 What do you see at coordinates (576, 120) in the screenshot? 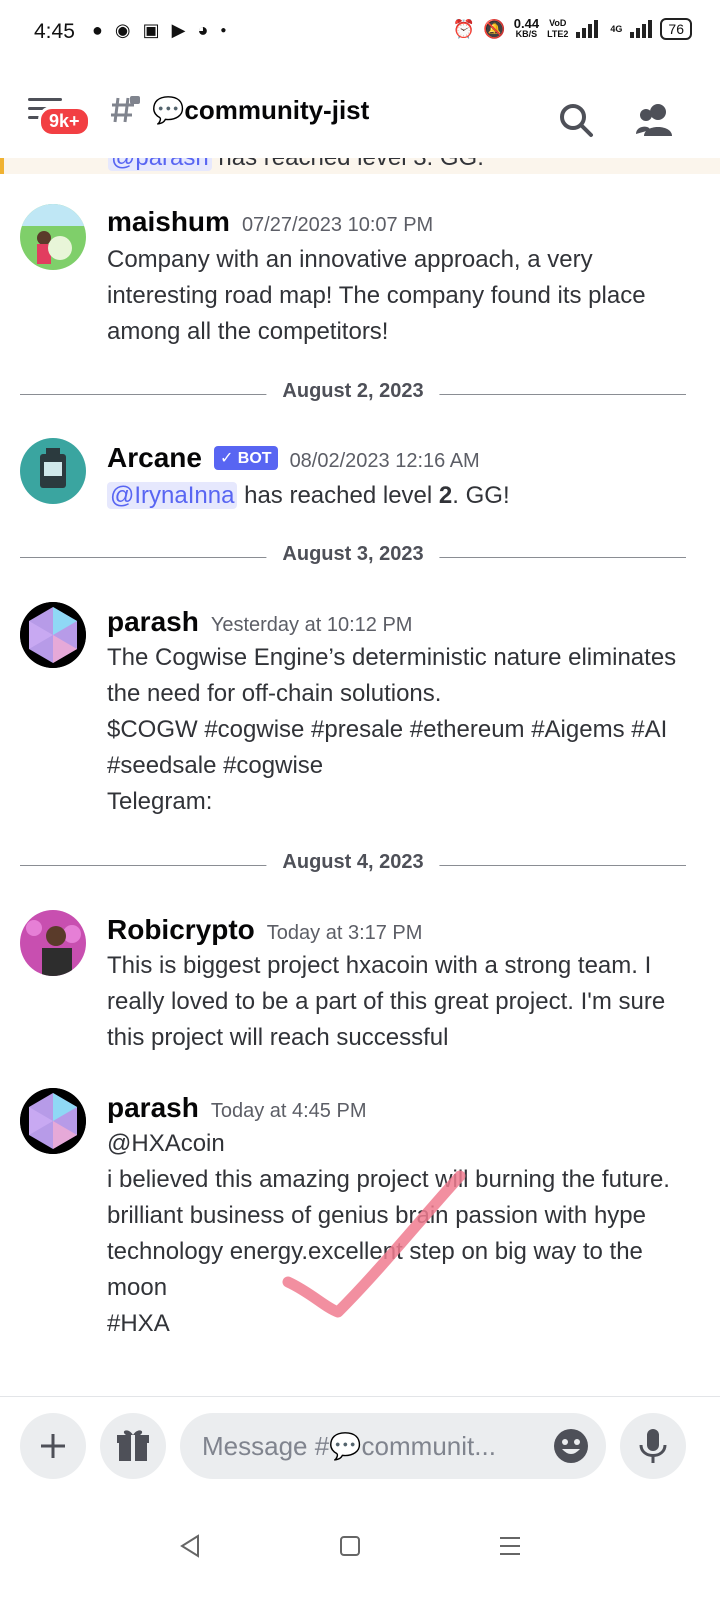
I see `search-icon` at bounding box center [576, 120].